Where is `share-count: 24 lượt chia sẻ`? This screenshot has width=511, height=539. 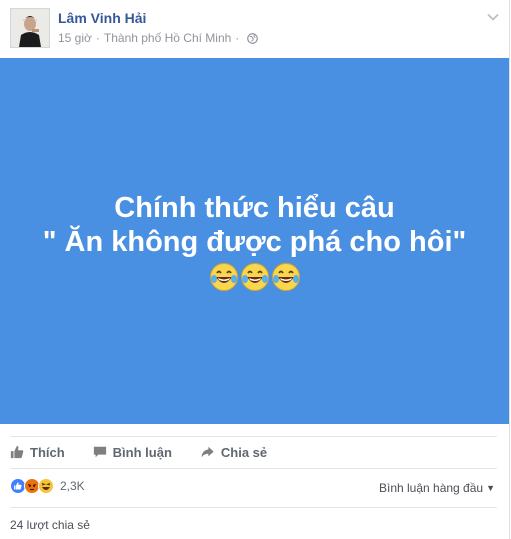
share-count: 24 lượt chia sẻ is located at coordinates (50, 525).